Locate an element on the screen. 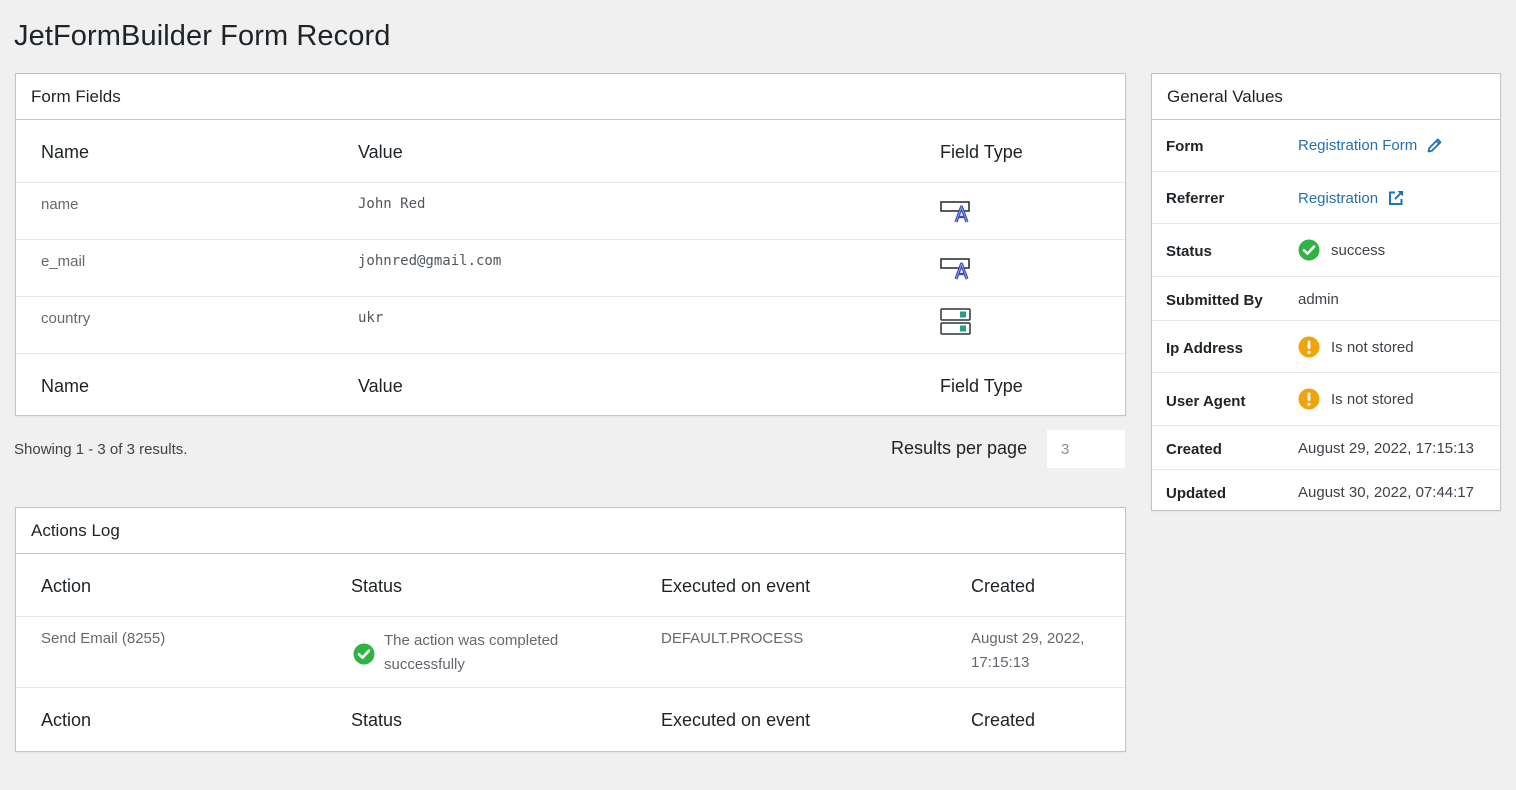  status-value: success is located at coordinates (1358, 250).